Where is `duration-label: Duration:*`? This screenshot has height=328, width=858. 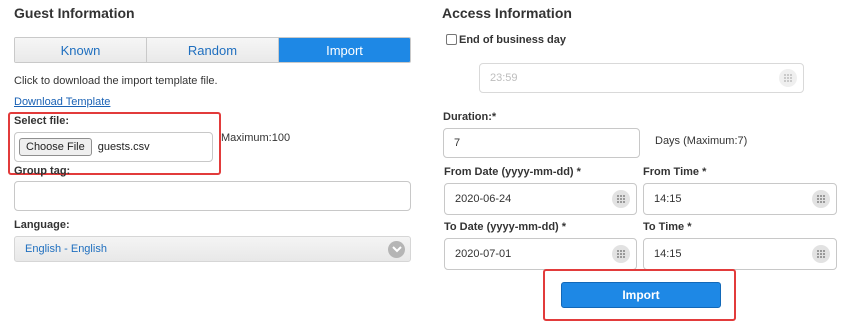
duration-label: Duration:* is located at coordinates (470, 117).